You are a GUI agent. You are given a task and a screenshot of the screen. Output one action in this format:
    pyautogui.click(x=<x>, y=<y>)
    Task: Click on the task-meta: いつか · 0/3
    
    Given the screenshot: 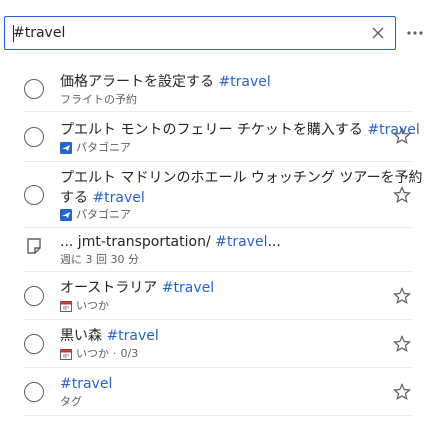 What is the action you would take?
    pyautogui.click(x=99, y=354)
    